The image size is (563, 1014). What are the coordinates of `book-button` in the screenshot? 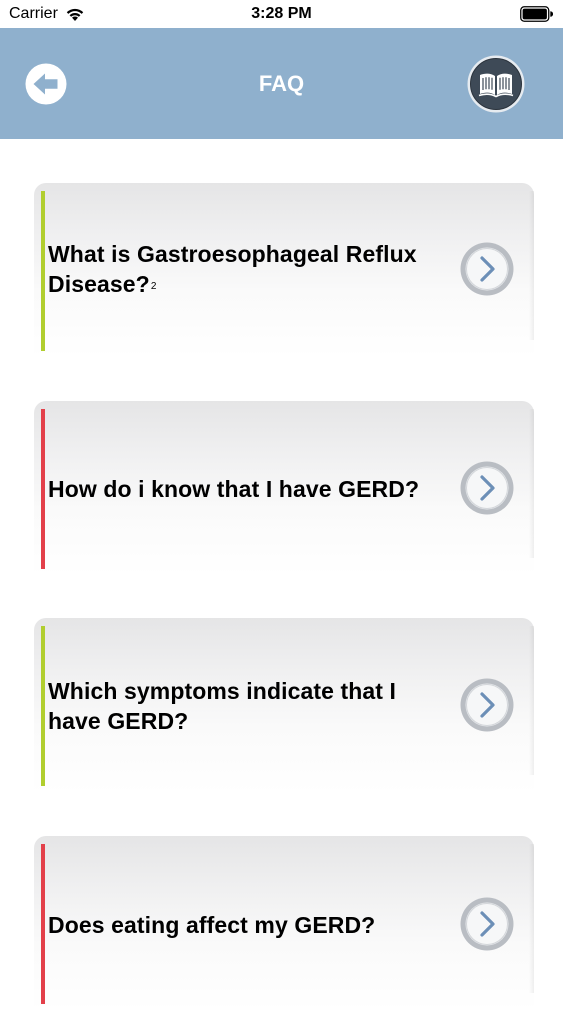 It's located at (496, 84).